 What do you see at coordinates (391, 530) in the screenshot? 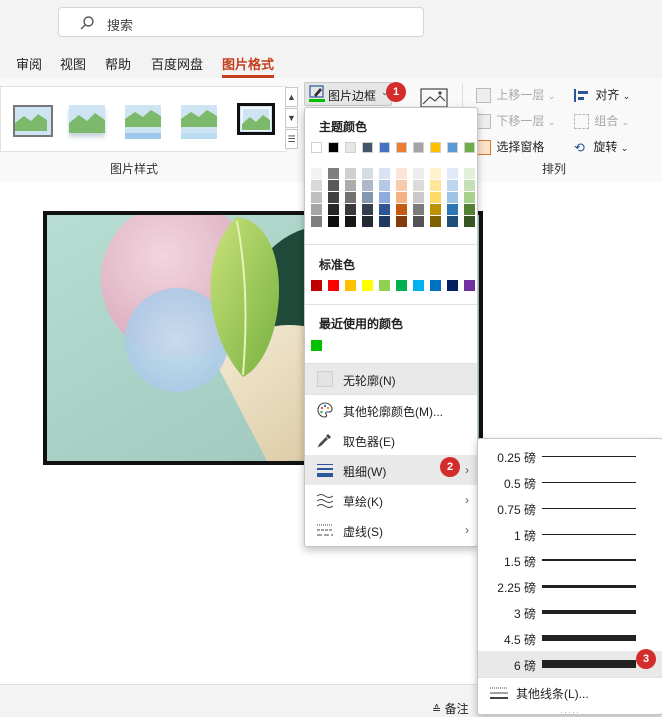
I see `menu-item-dash: 虚线(S) ›` at bounding box center [391, 530].